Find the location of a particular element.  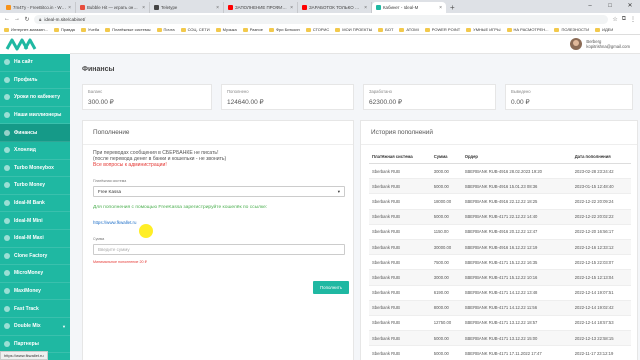

browser-tab: Кабинет - Ideal-M × is located at coordinates (409, 7).